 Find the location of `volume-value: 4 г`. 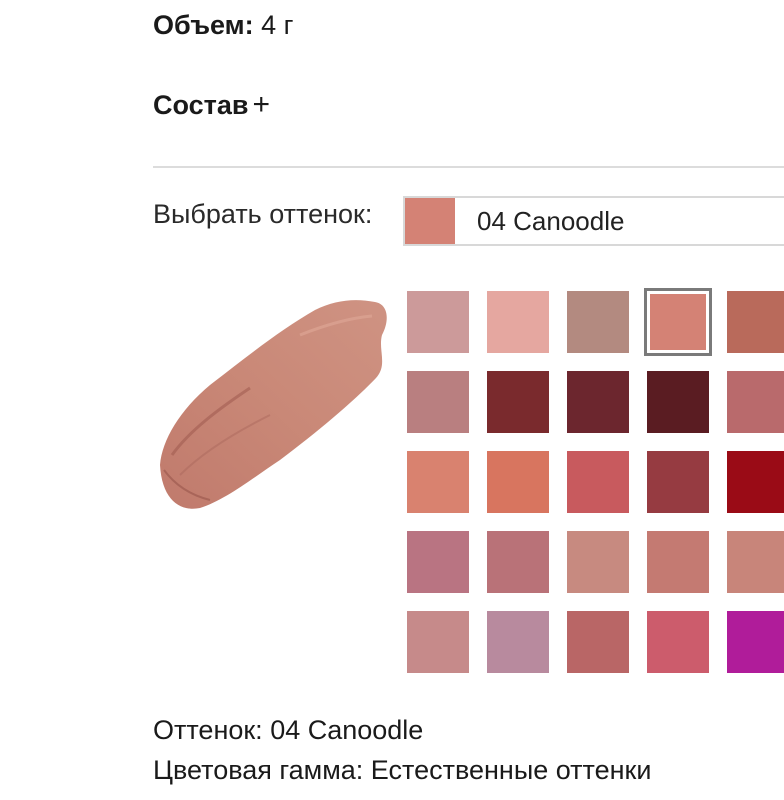

volume-value: 4 г is located at coordinates (277, 25).